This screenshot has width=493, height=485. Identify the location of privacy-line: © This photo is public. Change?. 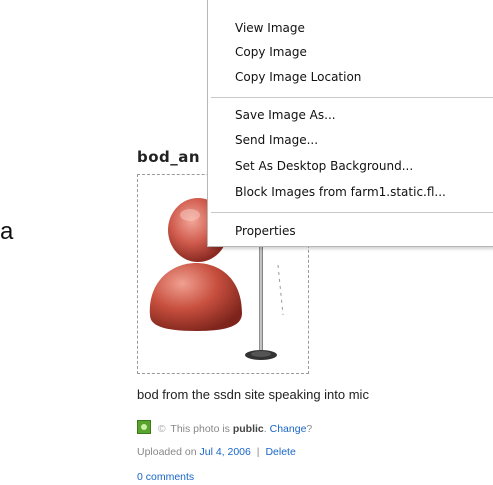
(224, 427).